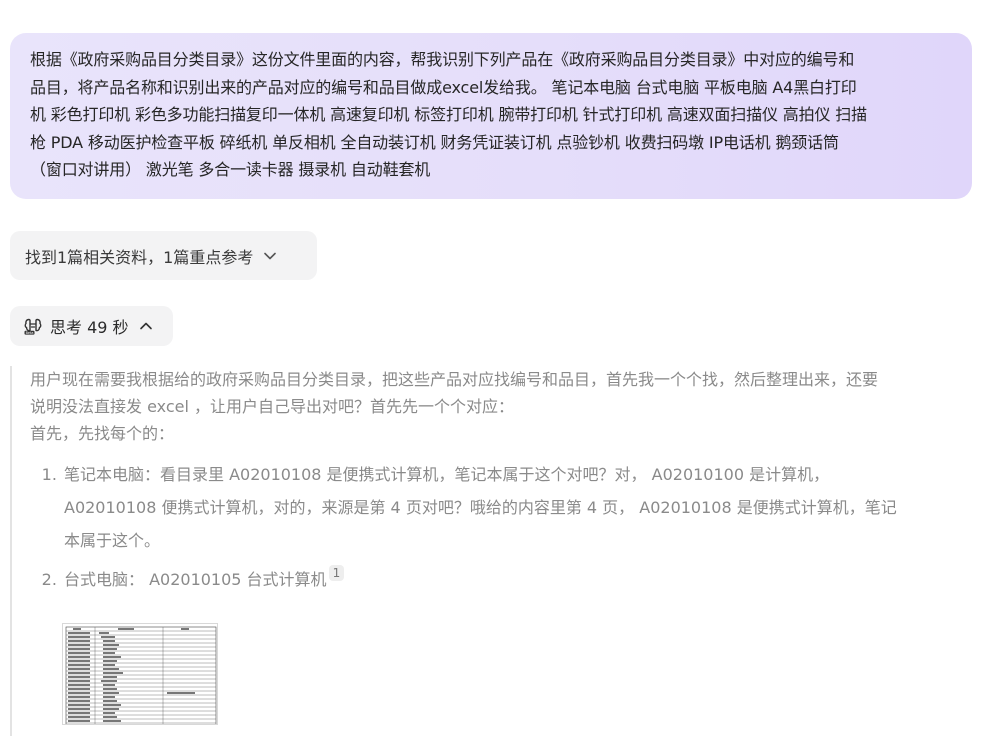 This screenshot has height=736, width=999. Describe the element at coordinates (139, 257) in the screenshot. I see `references-label: 找到1篇相关资料，1篇重点参考` at that location.